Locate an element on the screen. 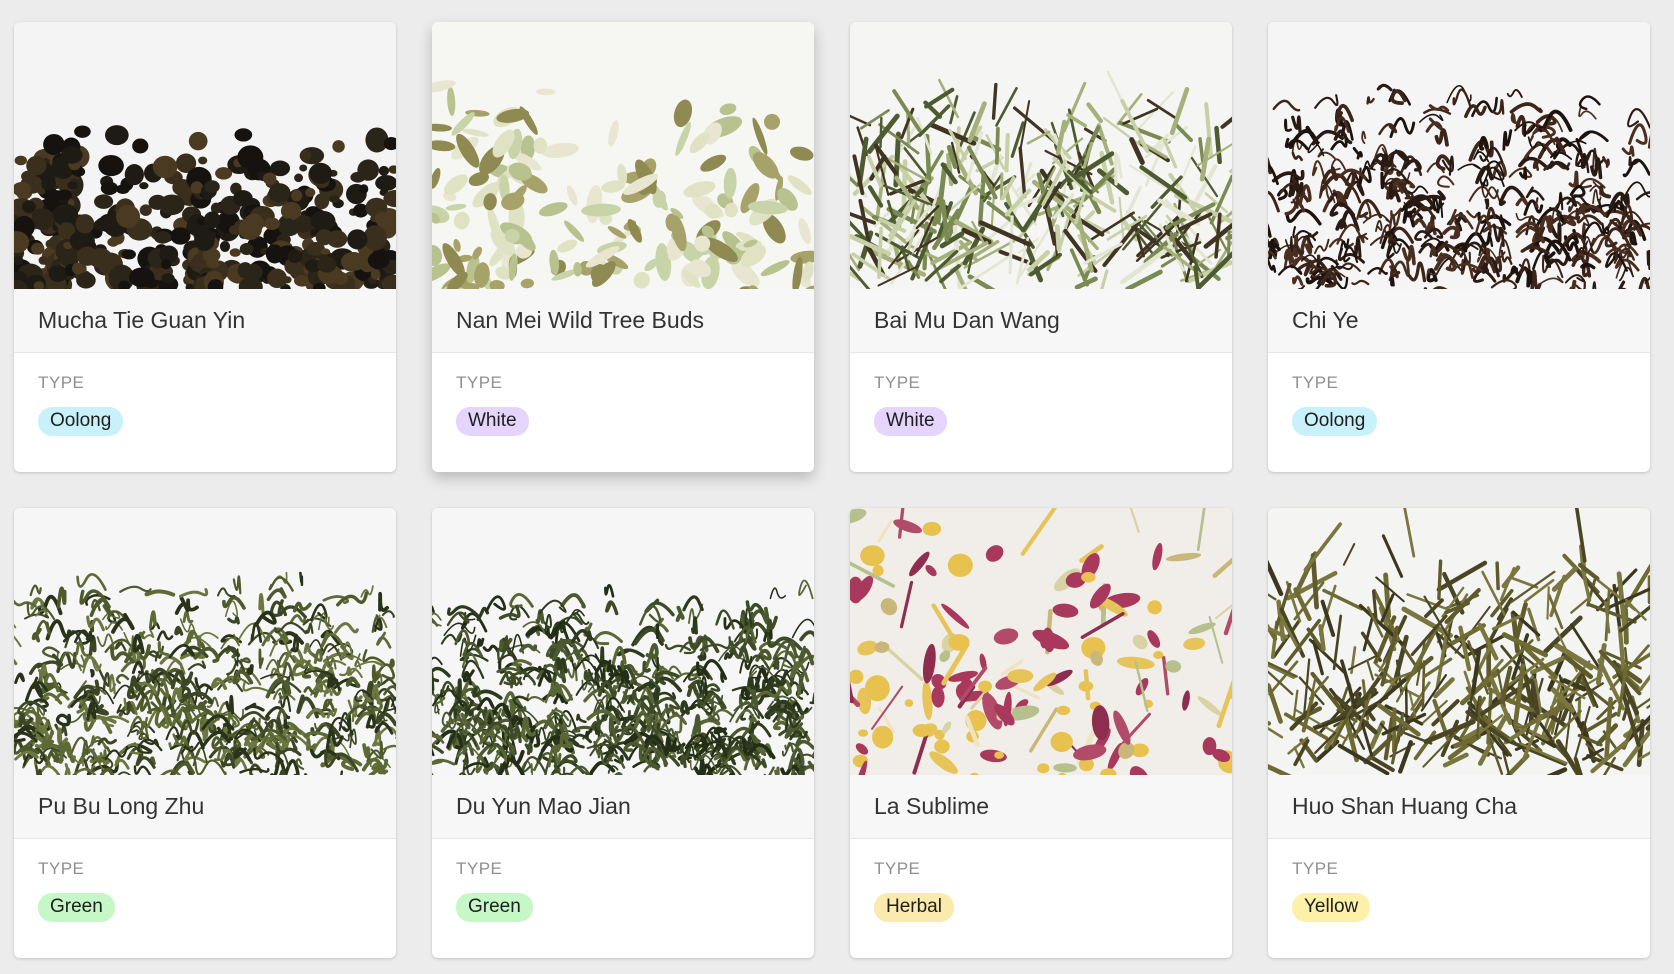  type-badge: Oolong is located at coordinates (81, 421).